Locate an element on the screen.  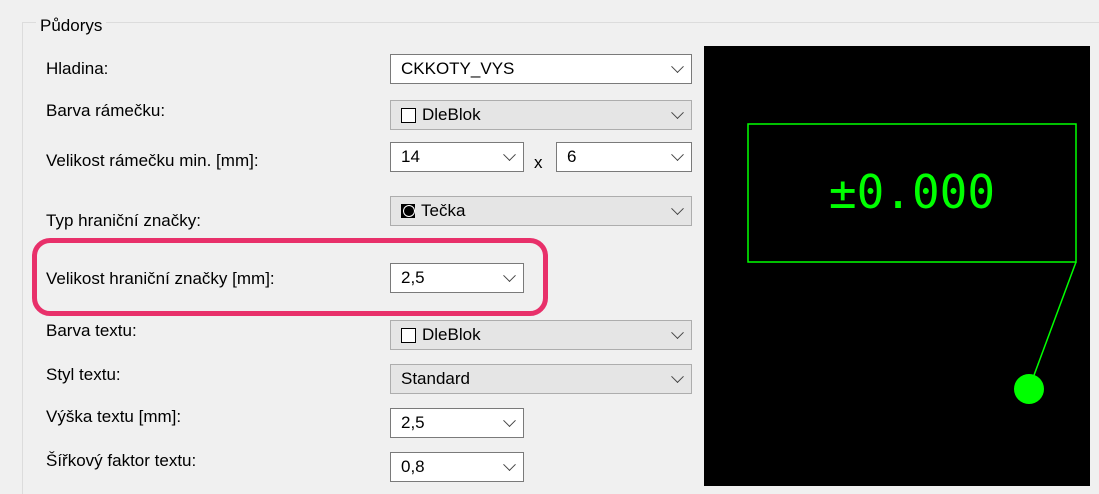
velikost-ramecku-width-combo: 14 is located at coordinates (457, 157).